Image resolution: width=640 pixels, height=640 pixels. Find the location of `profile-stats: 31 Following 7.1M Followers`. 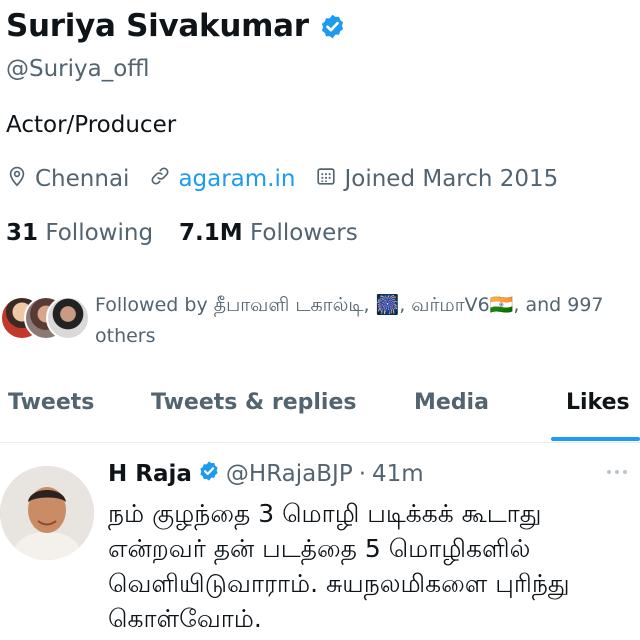

profile-stats: 31 Following 7.1M Followers is located at coordinates (182, 233).